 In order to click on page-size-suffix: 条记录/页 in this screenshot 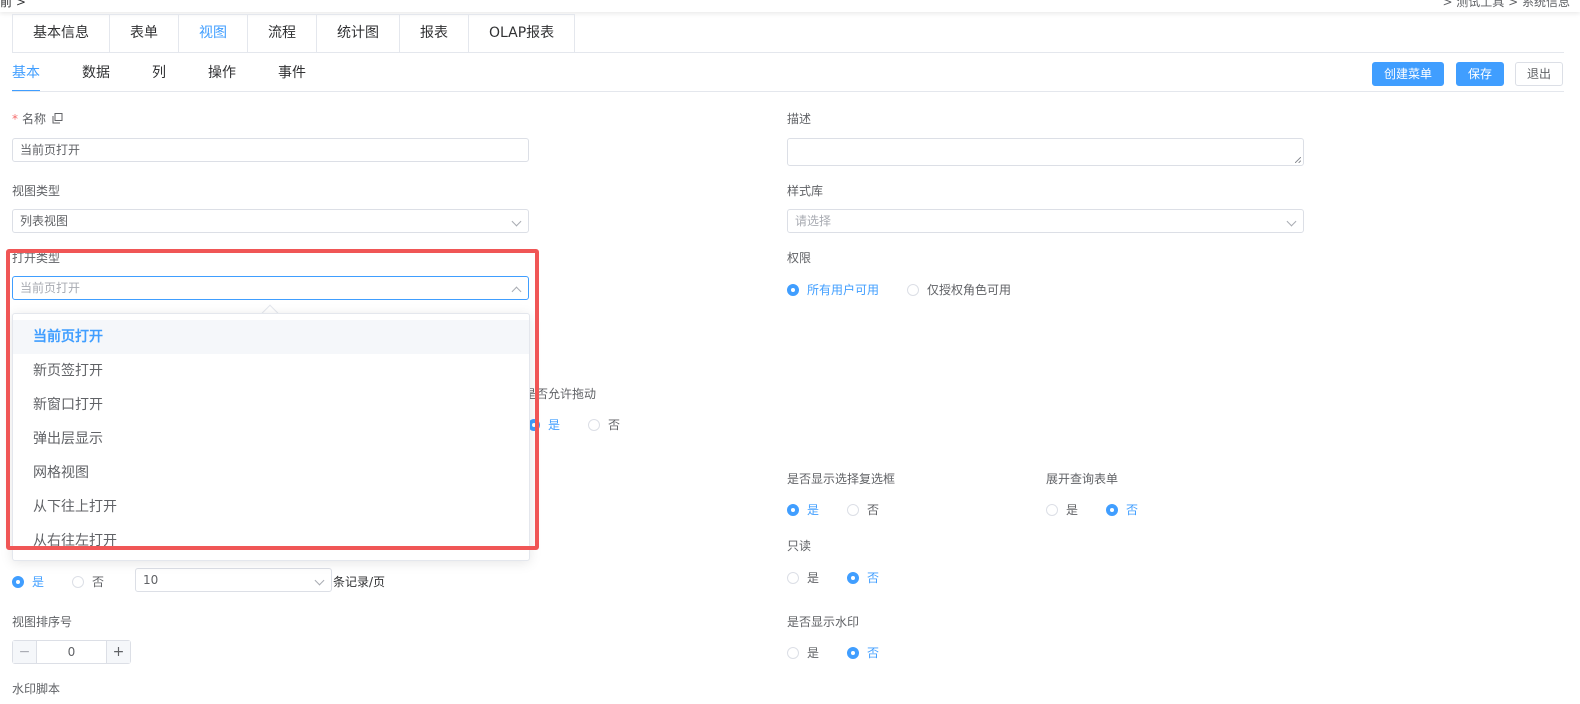, I will do `click(359, 582)`.